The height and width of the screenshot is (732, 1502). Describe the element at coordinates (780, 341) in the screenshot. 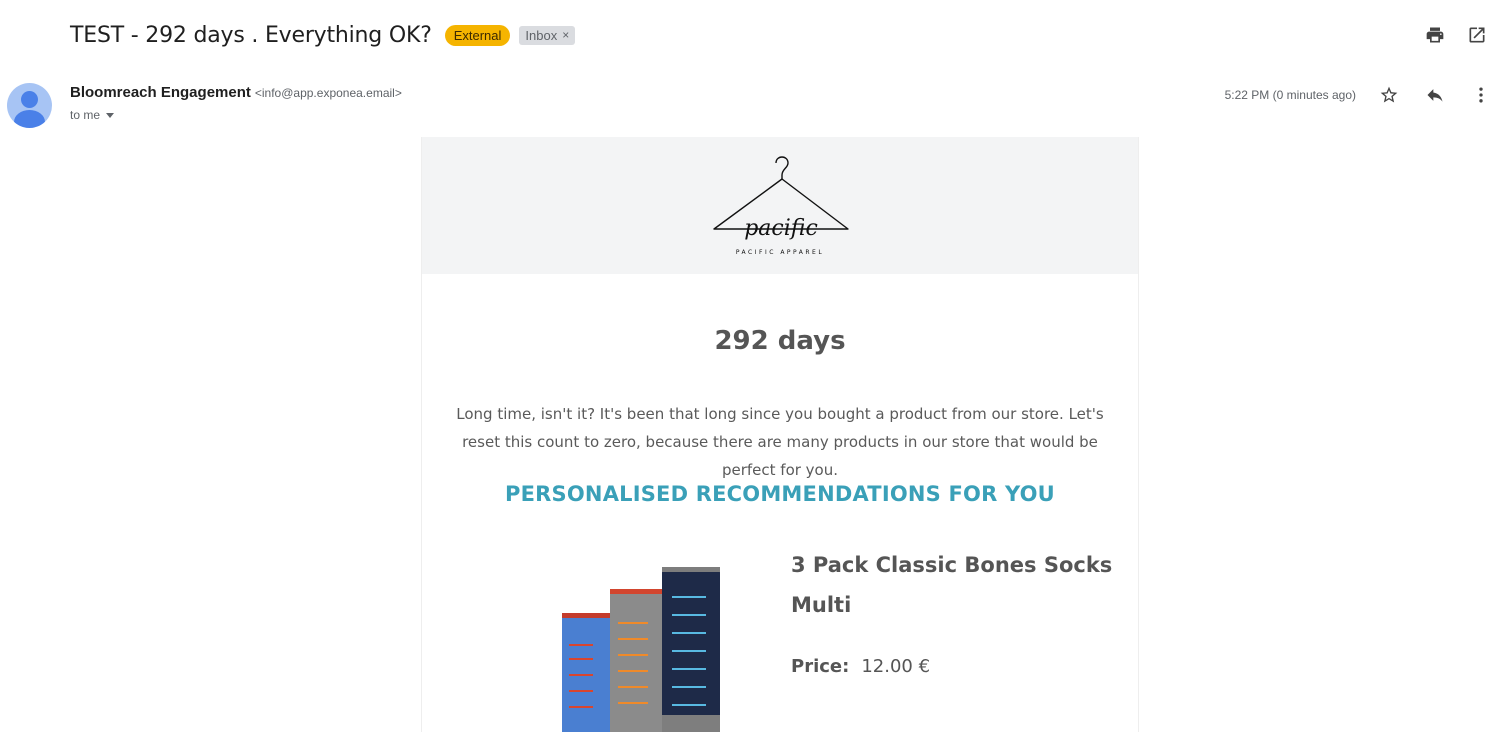

I see `email-headline: 292 days` at that location.